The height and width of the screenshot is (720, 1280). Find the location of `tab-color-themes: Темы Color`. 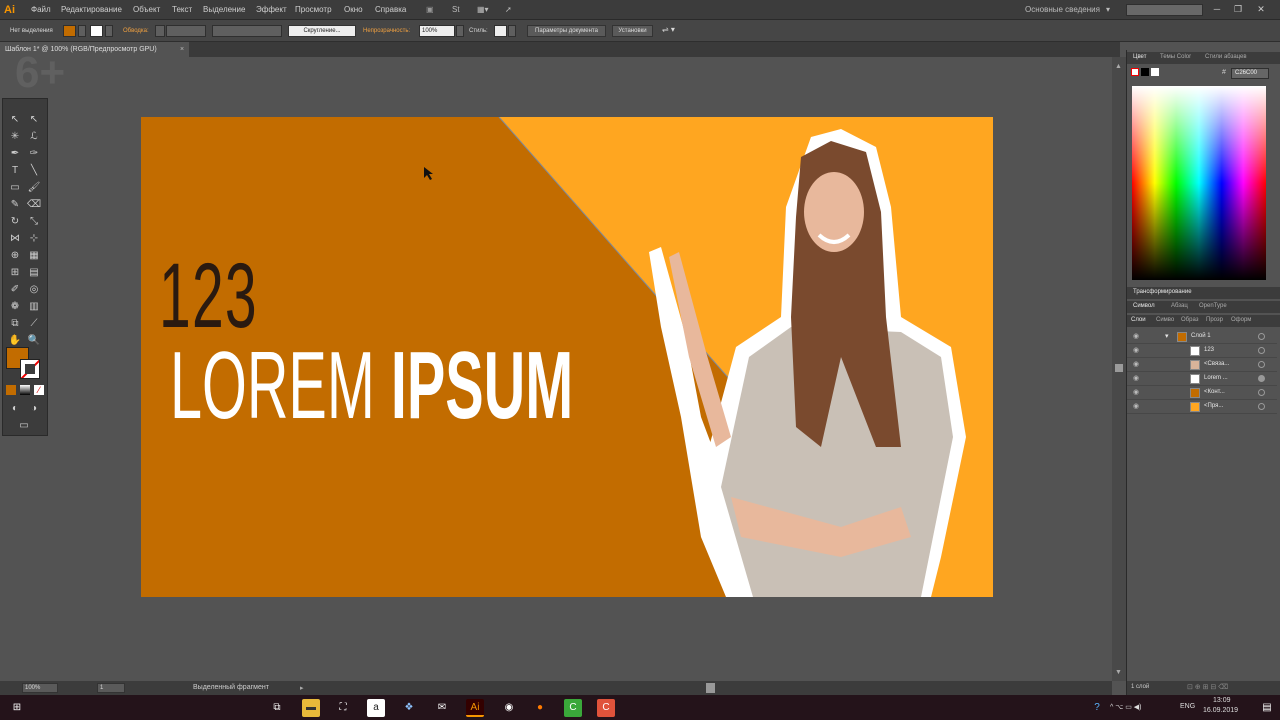

tab-color-themes: Темы Color is located at coordinates (1175, 57).